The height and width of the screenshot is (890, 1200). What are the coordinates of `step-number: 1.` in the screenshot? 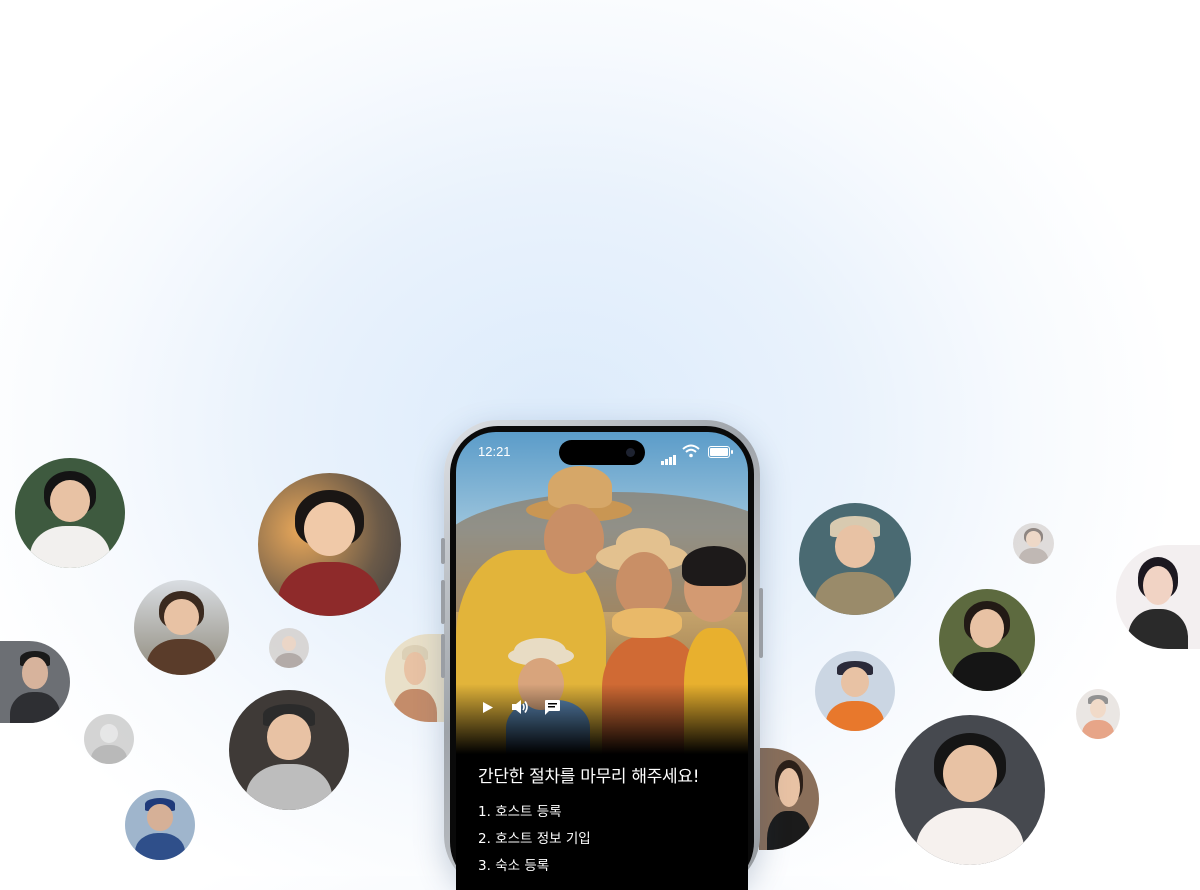 It's located at (484, 812).